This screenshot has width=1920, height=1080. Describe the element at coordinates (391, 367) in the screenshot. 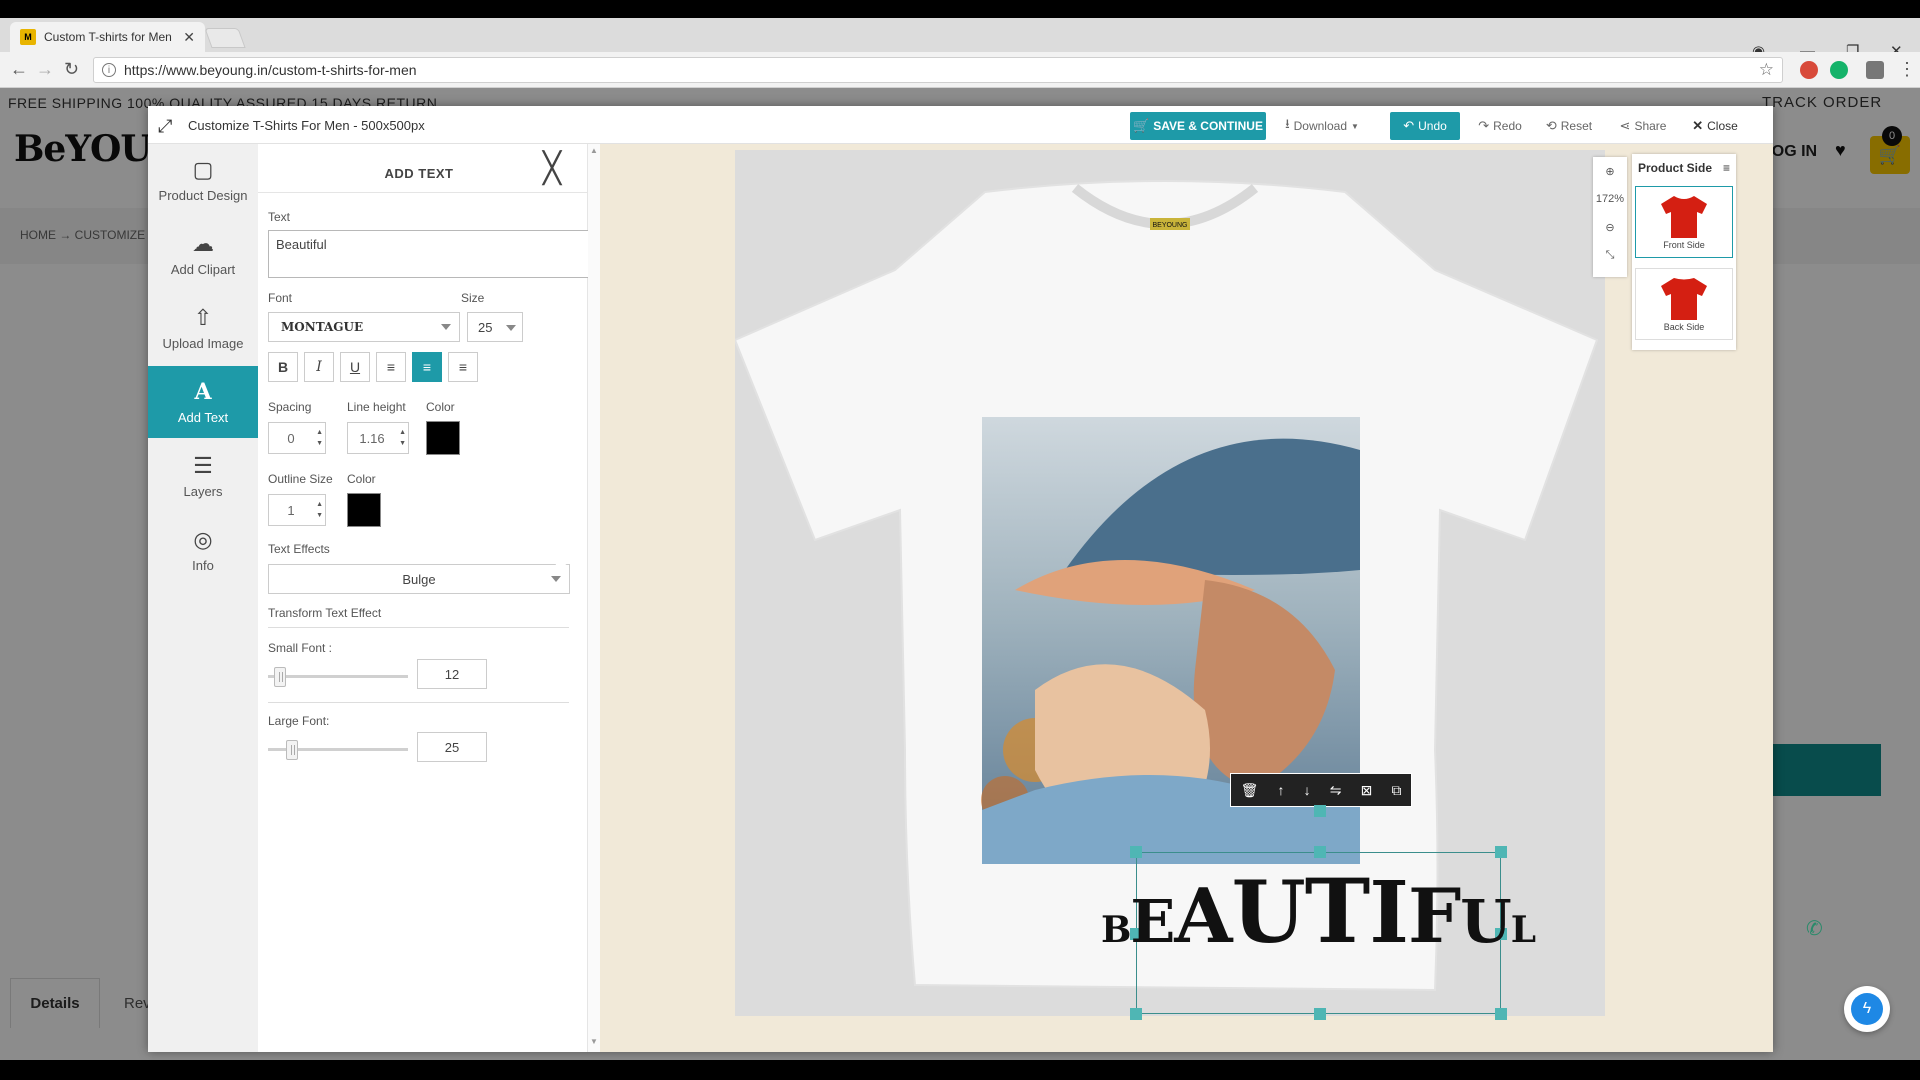

I see `align-left-button: ≡` at that location.